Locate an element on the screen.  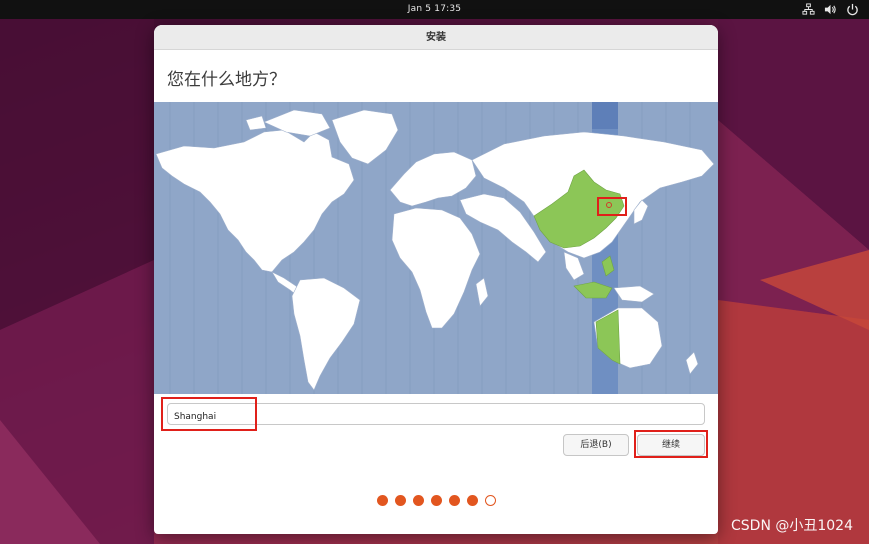
system-tray is located at coordinates (830, 9).